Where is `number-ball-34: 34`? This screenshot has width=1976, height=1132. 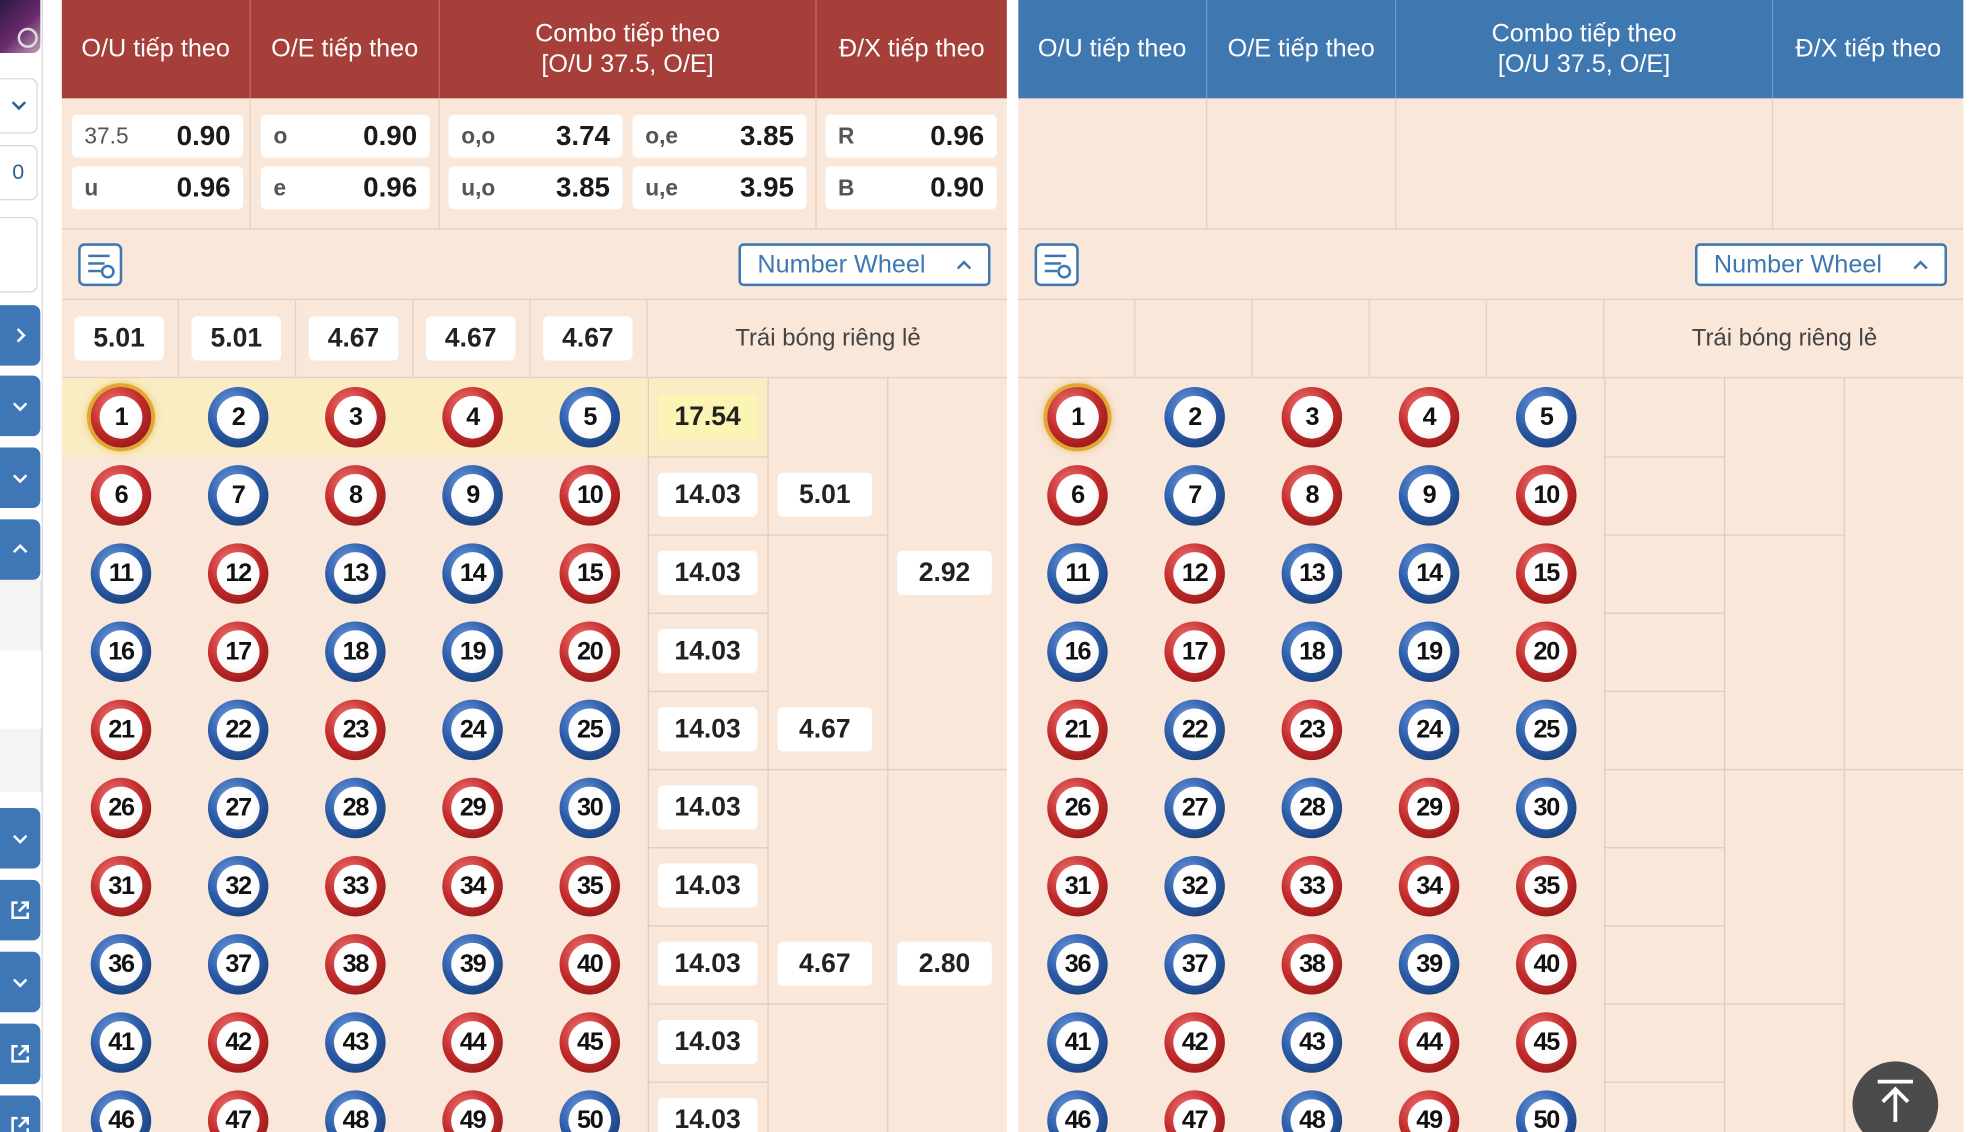 number-ball-34: 34 is located at coordinates (1429, 886).